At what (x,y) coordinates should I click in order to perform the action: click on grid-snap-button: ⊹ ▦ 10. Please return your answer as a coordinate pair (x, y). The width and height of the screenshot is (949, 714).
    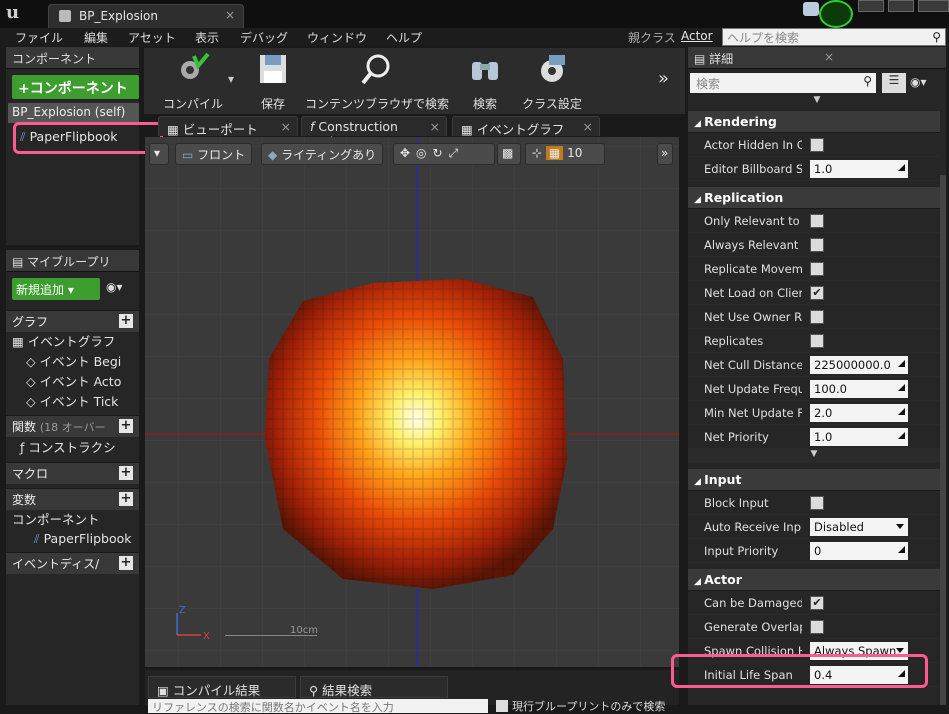
    Looking at the image, I should click on (565, 154).